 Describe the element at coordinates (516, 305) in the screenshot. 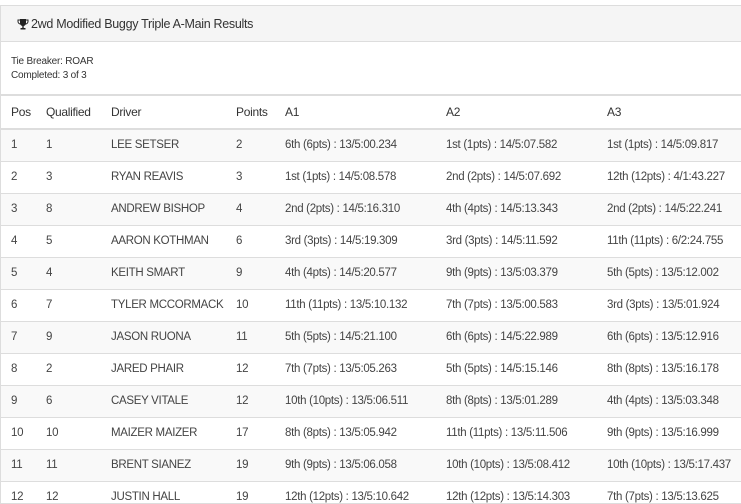

I see `cell-a2: 7th (7pts) : 13/5:00.583` at that location.